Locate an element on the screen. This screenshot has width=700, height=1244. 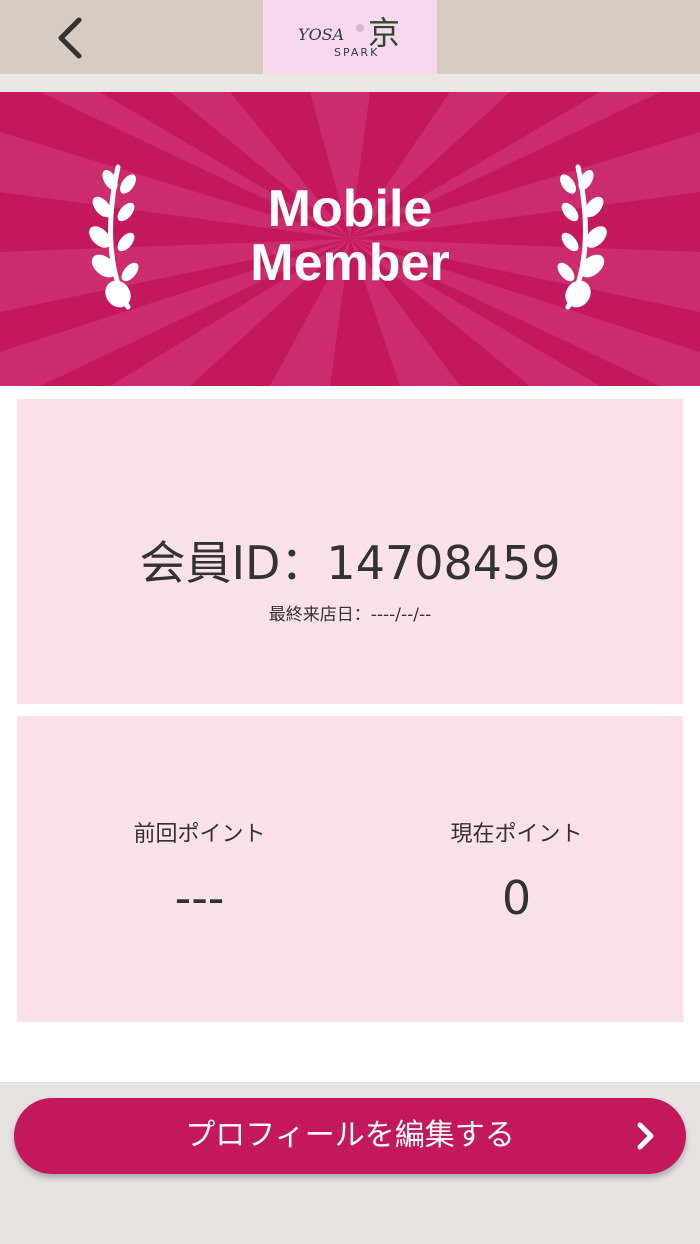
current-points: 現在ポイント 0 is located at coordinates (516, 871).